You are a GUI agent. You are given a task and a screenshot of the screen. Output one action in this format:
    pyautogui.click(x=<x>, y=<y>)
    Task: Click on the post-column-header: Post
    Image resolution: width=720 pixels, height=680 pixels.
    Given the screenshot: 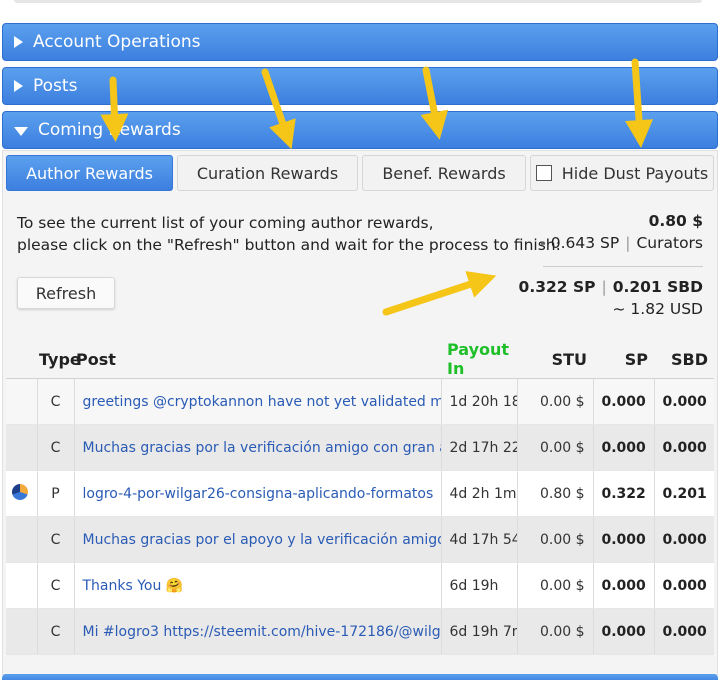 What is the action you would take?
    pyautogui.click(x=257, y=359)
    